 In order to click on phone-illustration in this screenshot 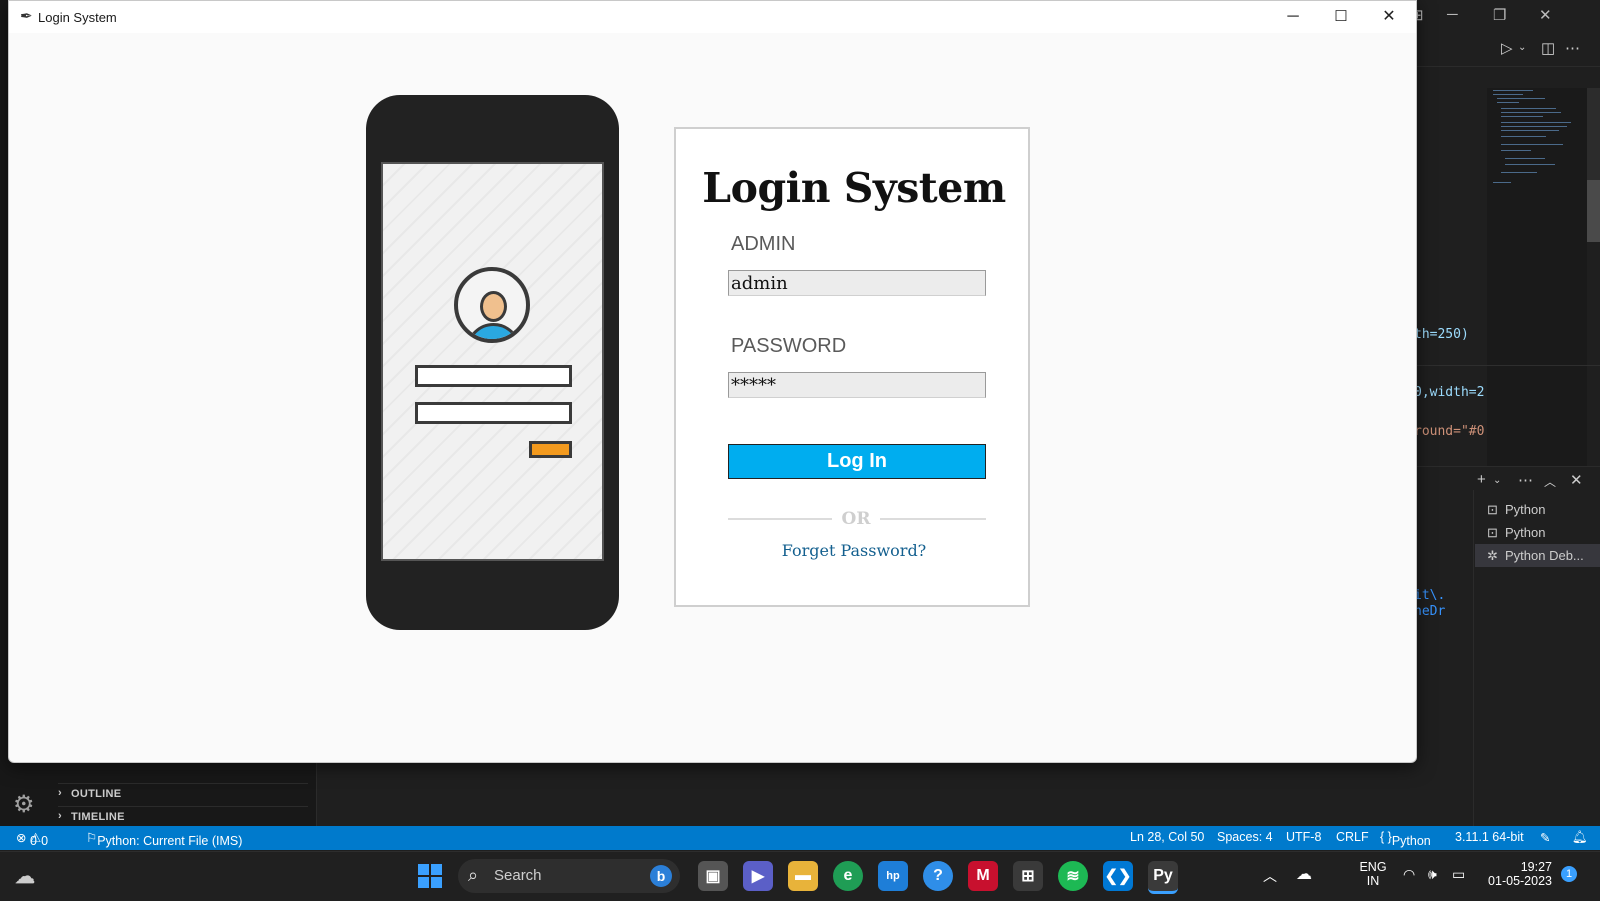, I will do `click(492, 362)`.